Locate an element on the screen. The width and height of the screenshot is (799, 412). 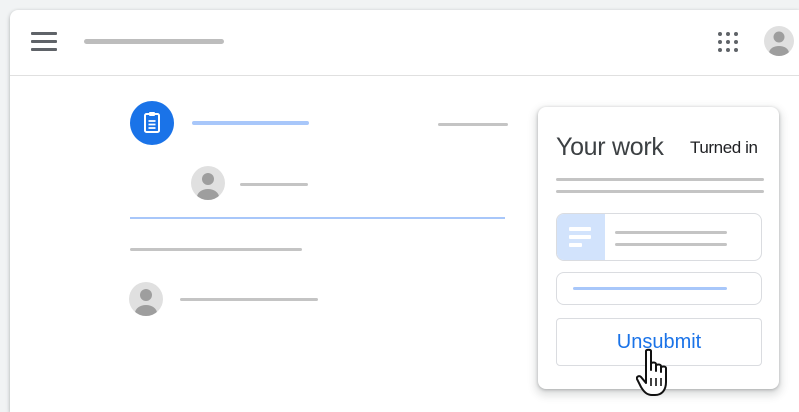
apps-grid-icon is located at coordinates (728, 42).